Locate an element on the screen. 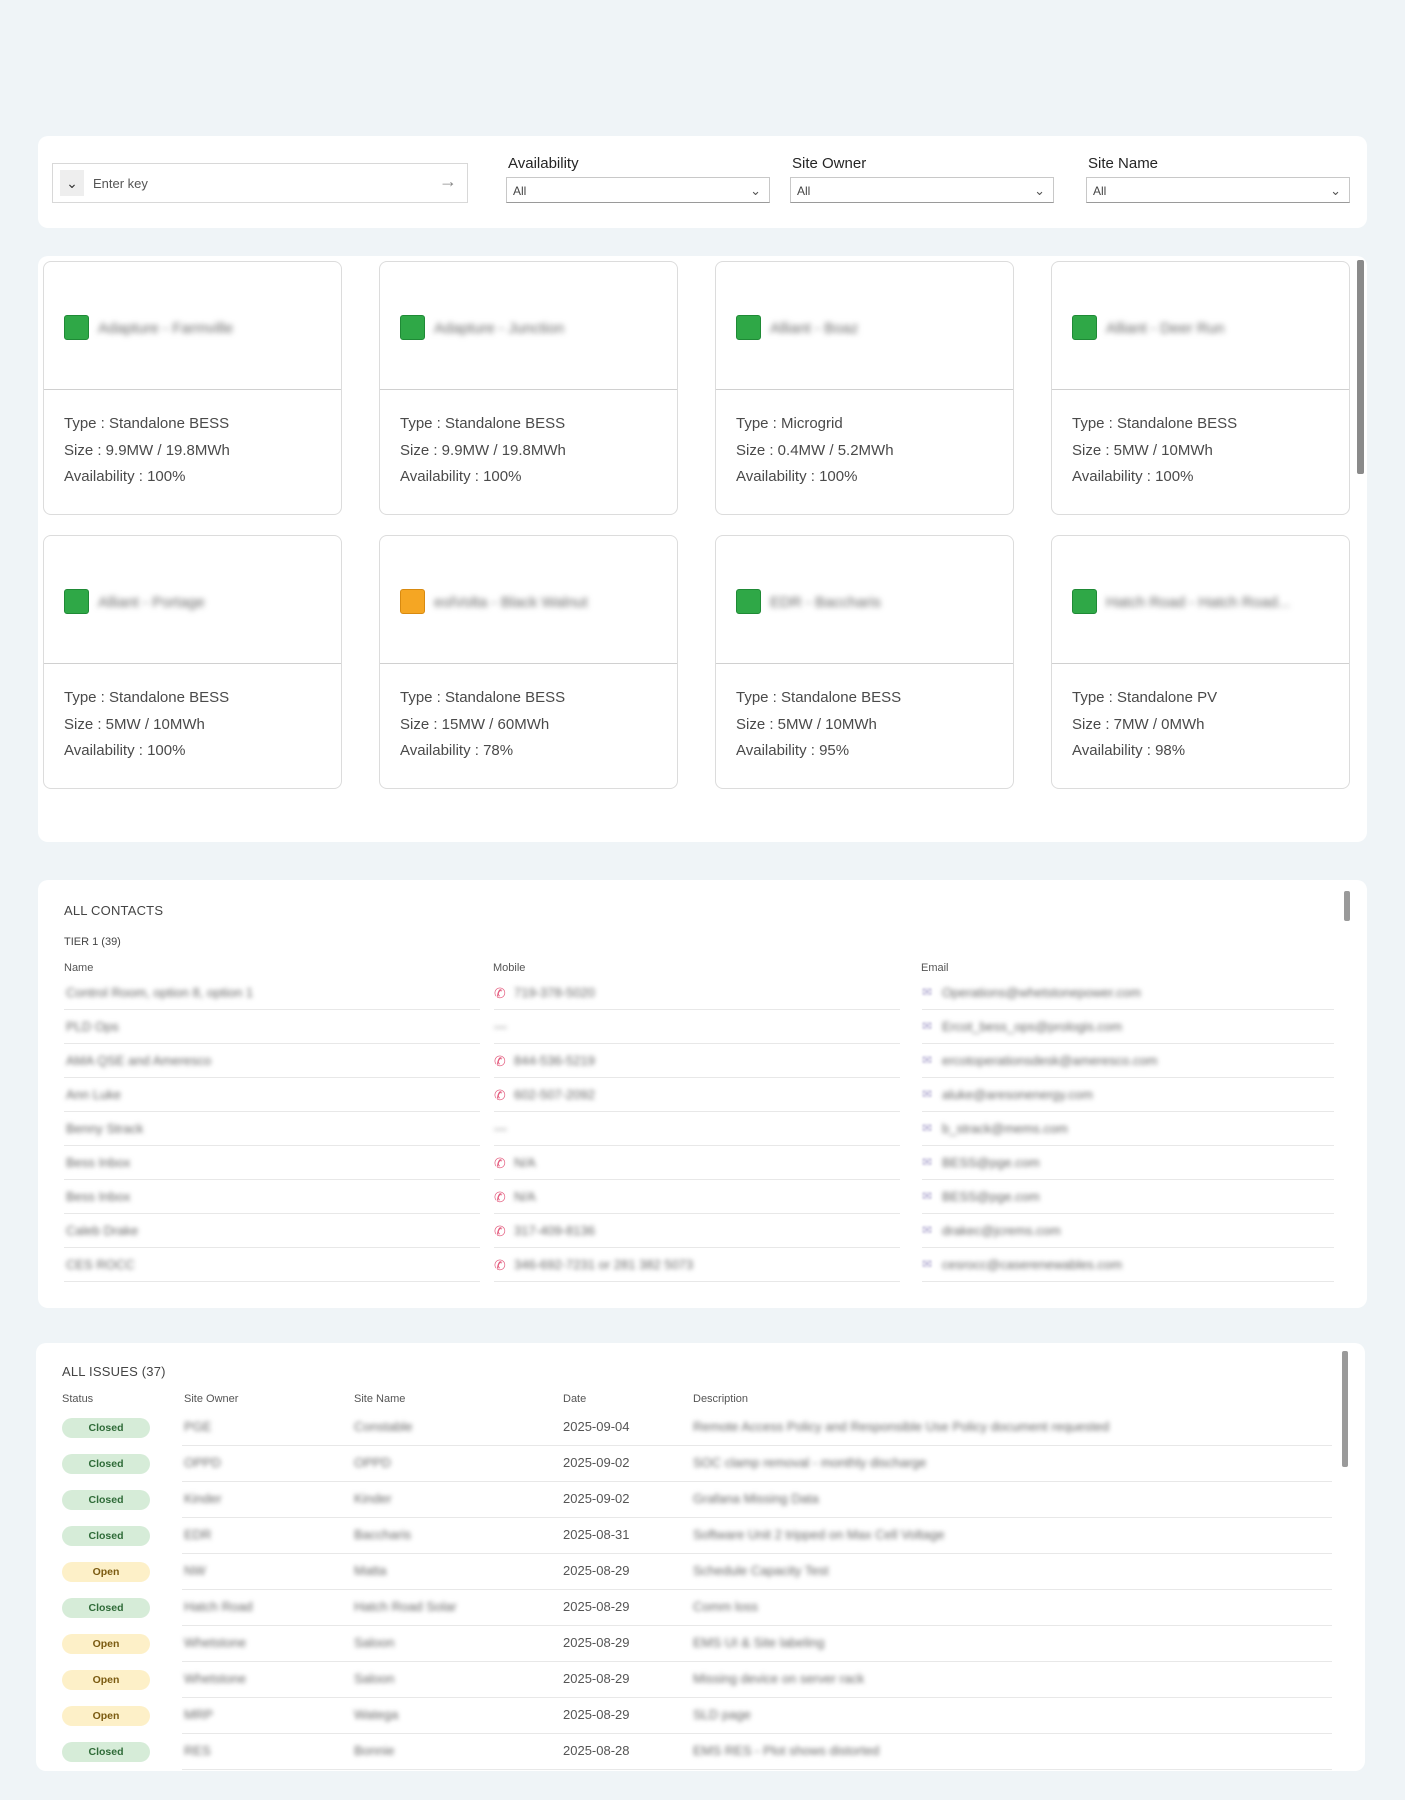  issue-description: EMS RES - Plot shows distorted is located at coordinates (786, 1750).